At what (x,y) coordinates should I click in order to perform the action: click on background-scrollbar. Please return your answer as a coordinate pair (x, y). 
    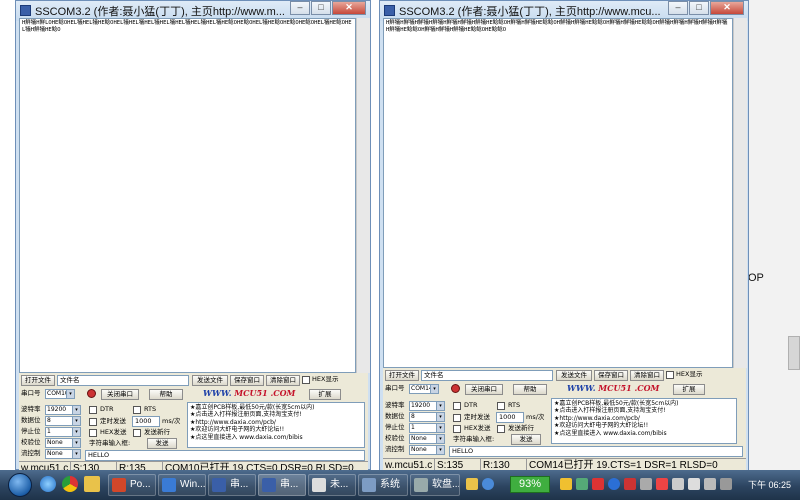
    Looking at the image, I should click on (794, 353).